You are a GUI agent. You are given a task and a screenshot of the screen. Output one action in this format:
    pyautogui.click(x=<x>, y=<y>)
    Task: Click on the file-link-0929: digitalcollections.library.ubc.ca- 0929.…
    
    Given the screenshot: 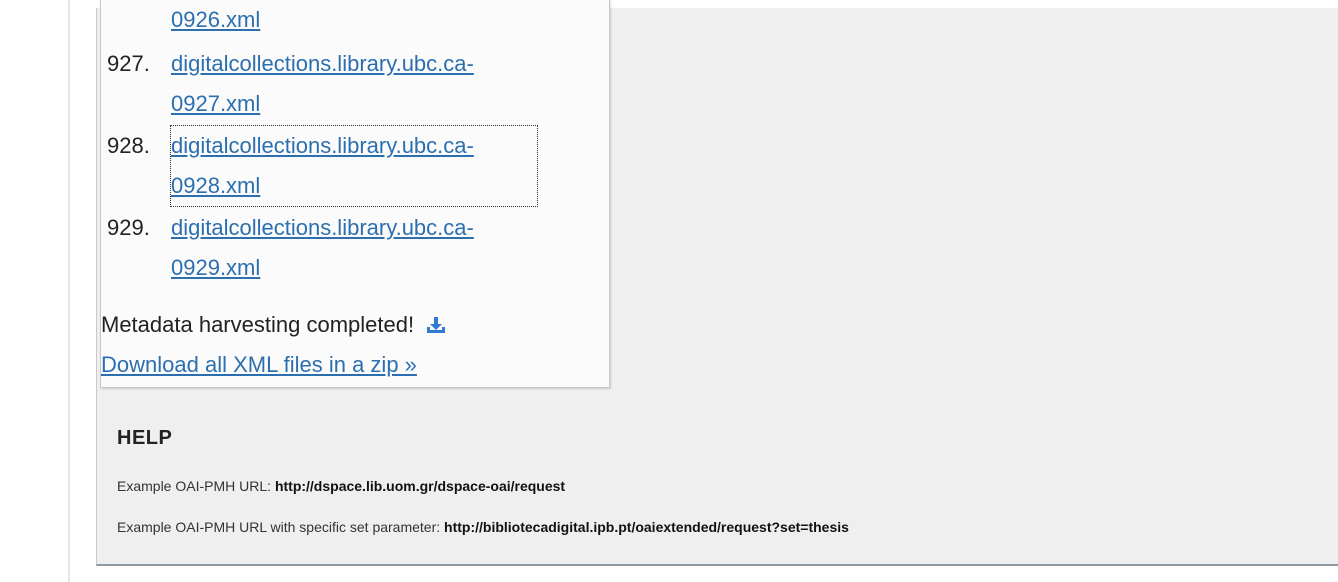 What is the action you would take?
    pyautogui.click(x=361, y=248)
    